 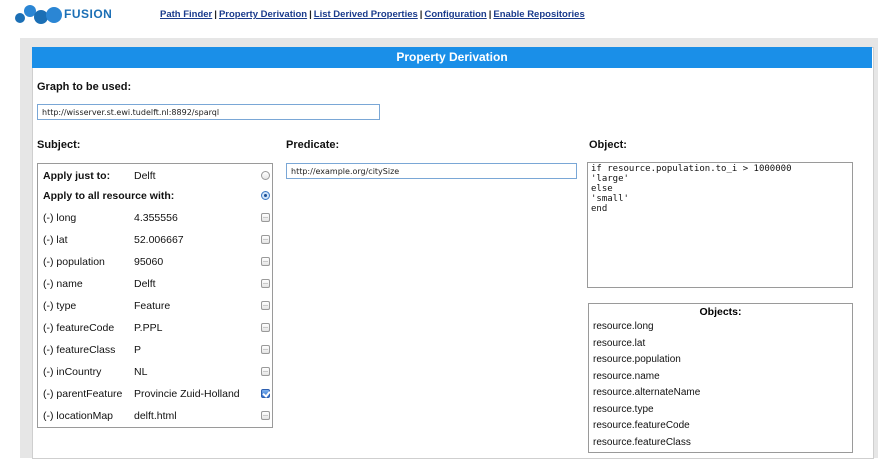 I want to click on property-row: (-) name Delft, so click(x=156, y=284).